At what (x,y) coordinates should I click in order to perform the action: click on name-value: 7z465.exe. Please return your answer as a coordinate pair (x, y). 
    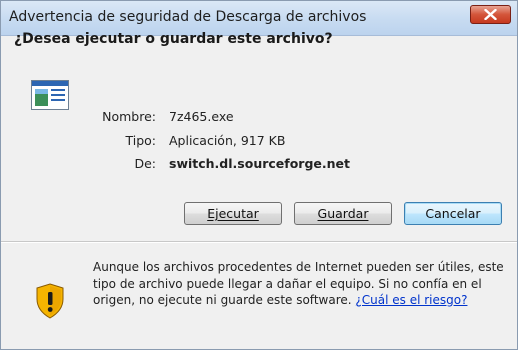
    Looking at the image, I should click on (201, 116).